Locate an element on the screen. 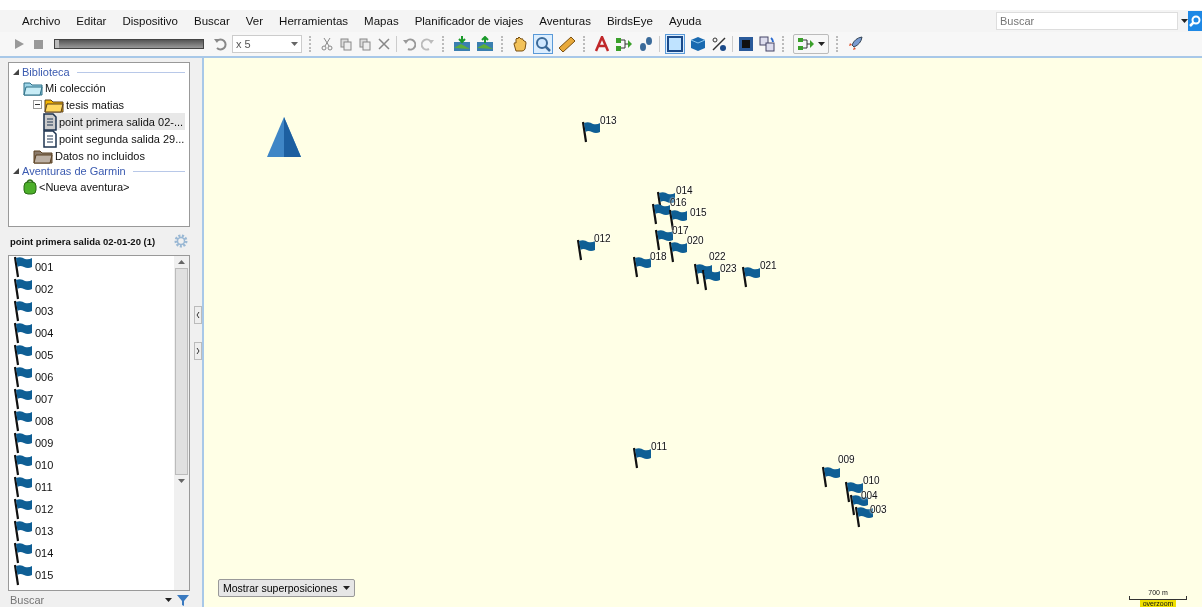  route-dropdown is located at coordinates (811, 44).